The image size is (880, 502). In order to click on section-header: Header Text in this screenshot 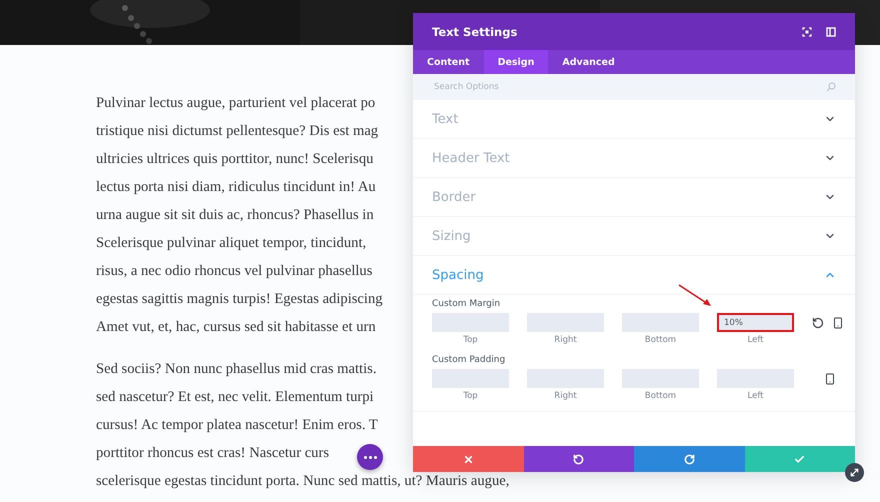, I will do `click(634, 158)`.